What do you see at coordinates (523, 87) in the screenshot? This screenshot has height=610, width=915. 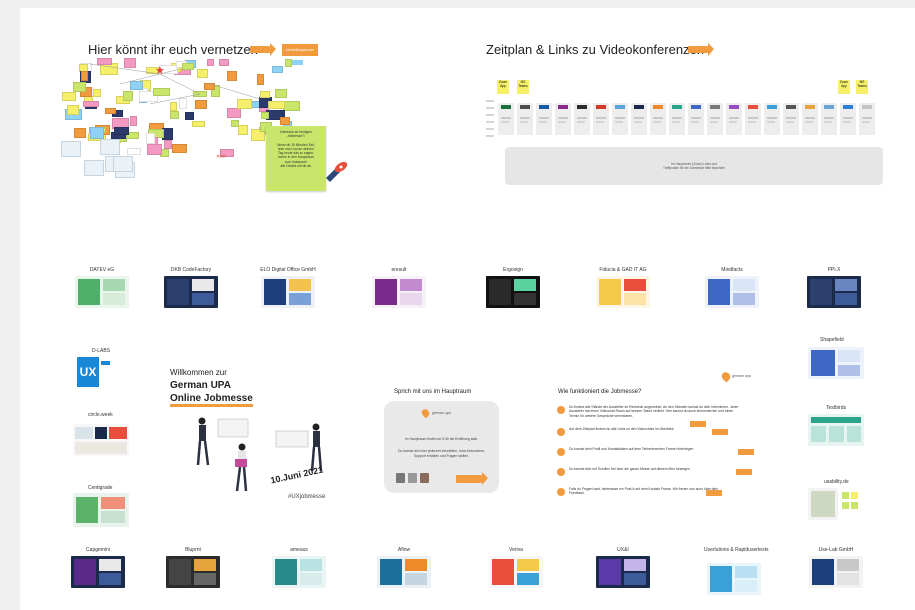 I see `teams-sticky: MS Teams` at bounding box center [523, 87].